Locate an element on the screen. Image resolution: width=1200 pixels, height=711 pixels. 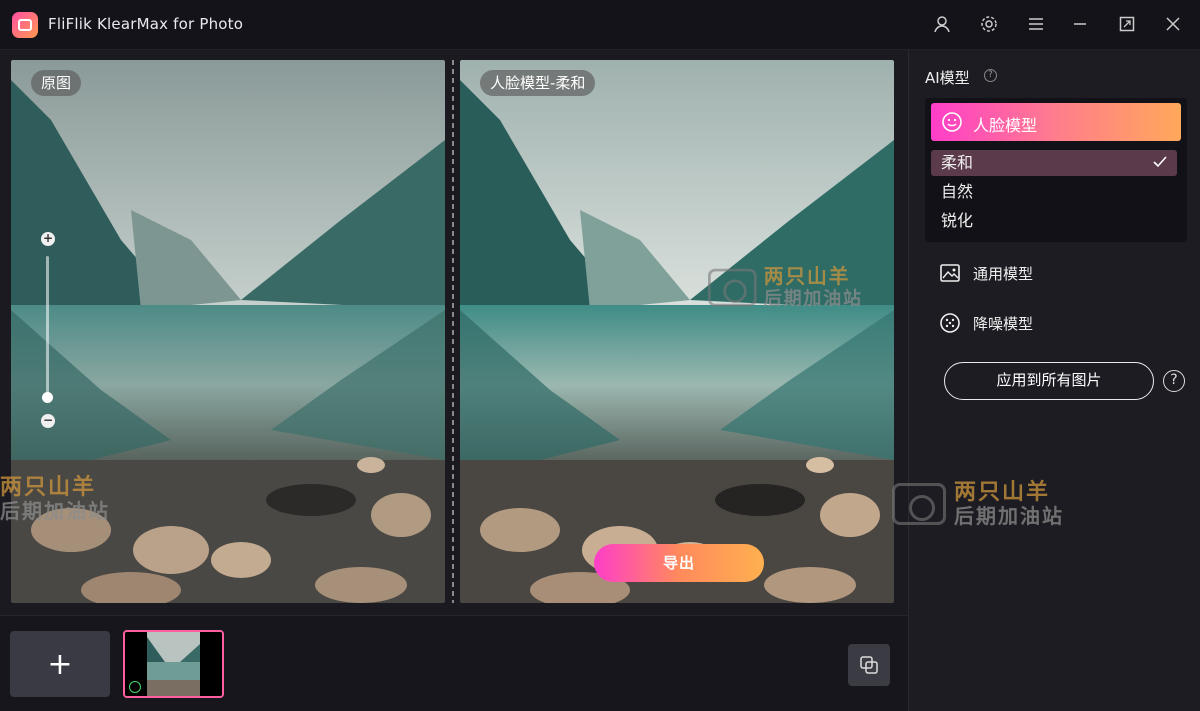
copy-icon is located at coordinates (869, 665).